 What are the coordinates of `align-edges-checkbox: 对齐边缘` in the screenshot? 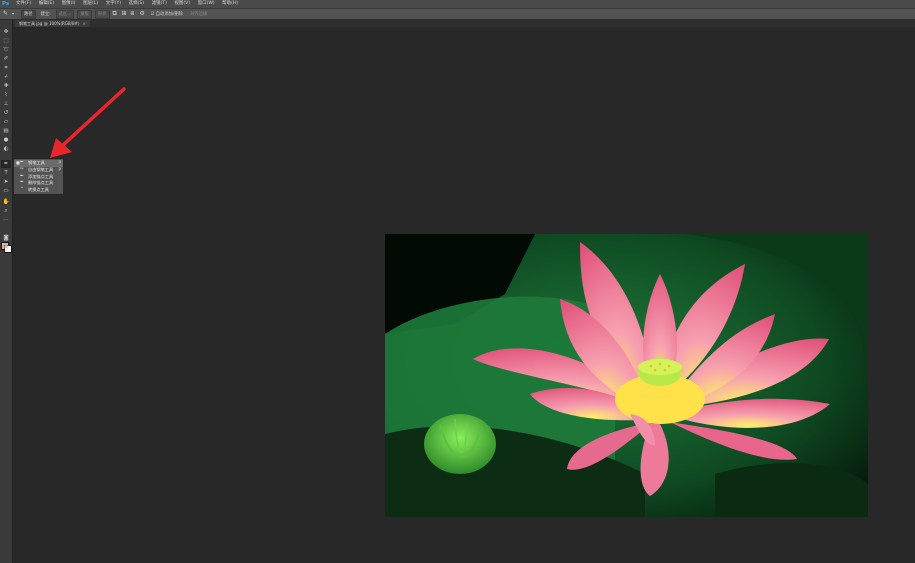 It's located at (198, 14).